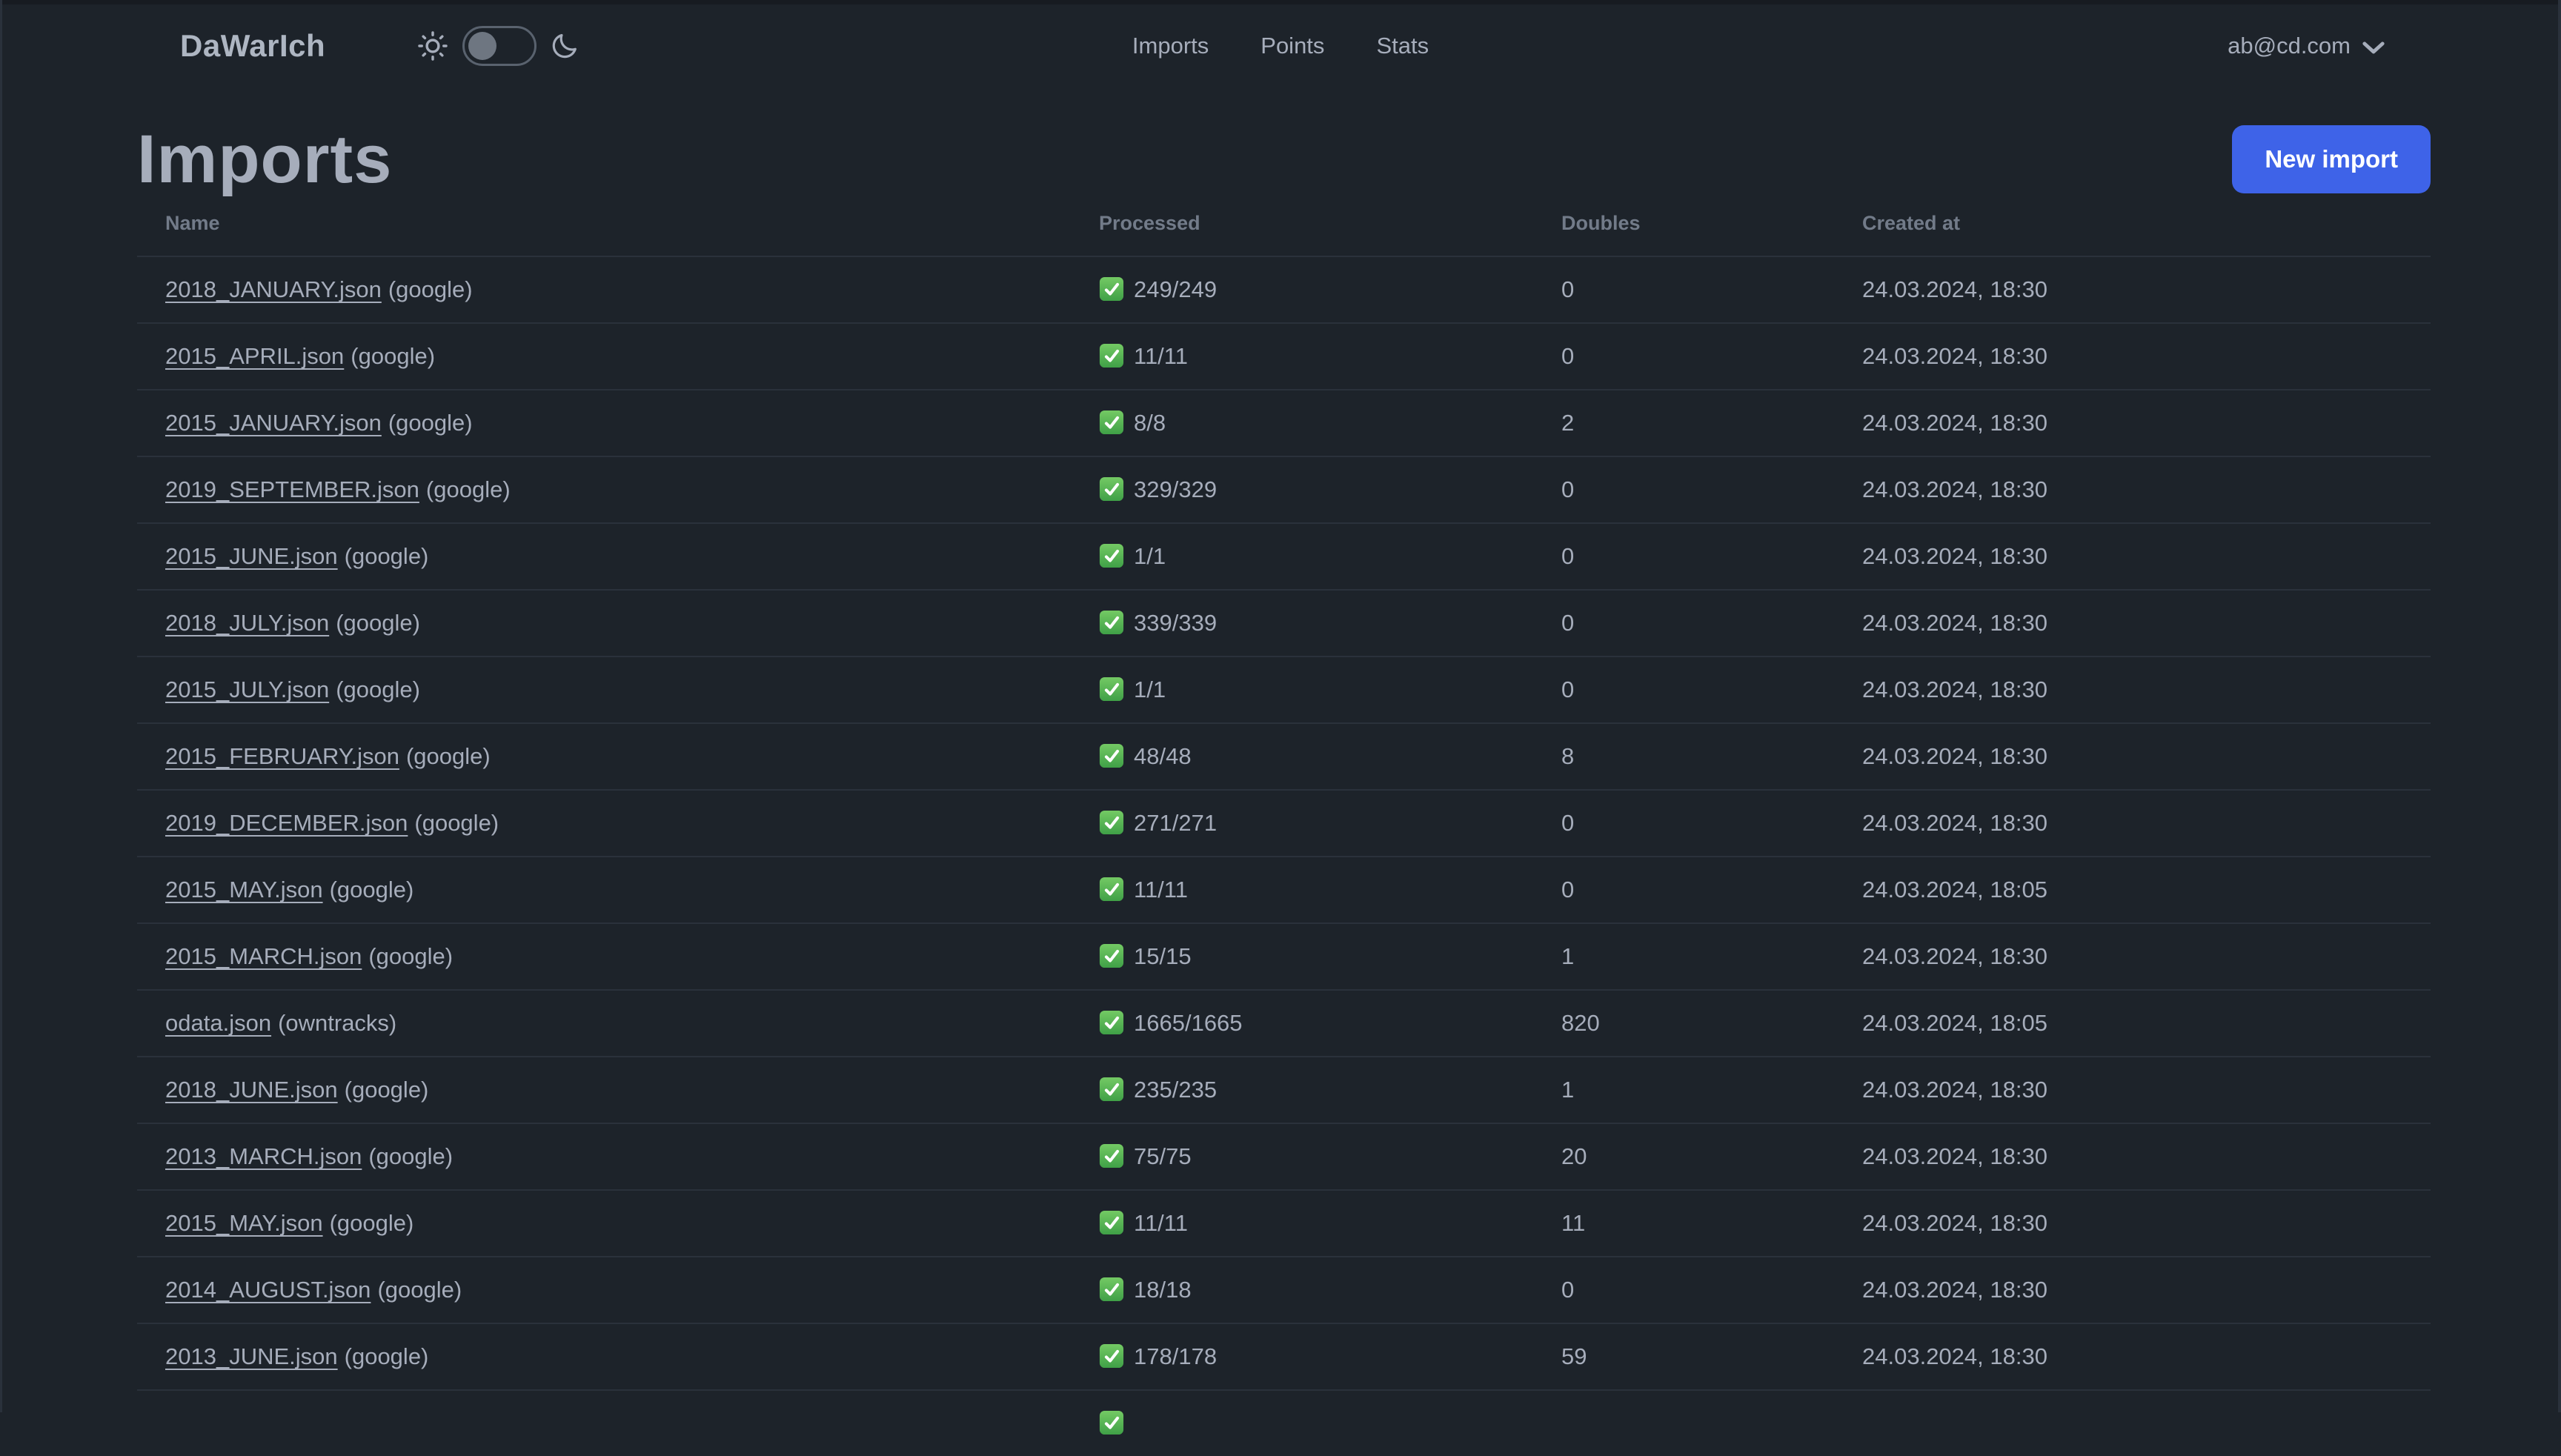  Describe the element at coordinates (218, 1023) in the screenshot. I see `import-file-link: odata.json` at that location.